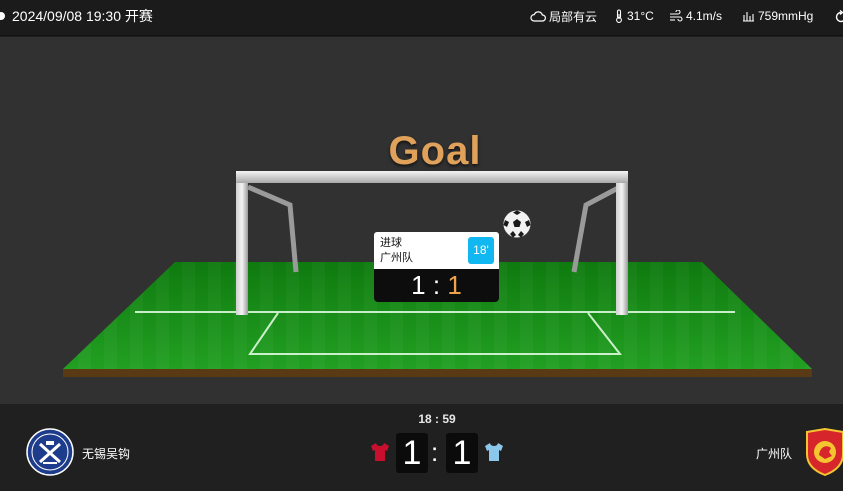 The width and height of the screenshot is (843, 491). What do you see at coordinates (517, 224) in the screenshot?
I see `football-icon` at bounding box center [517, 224].